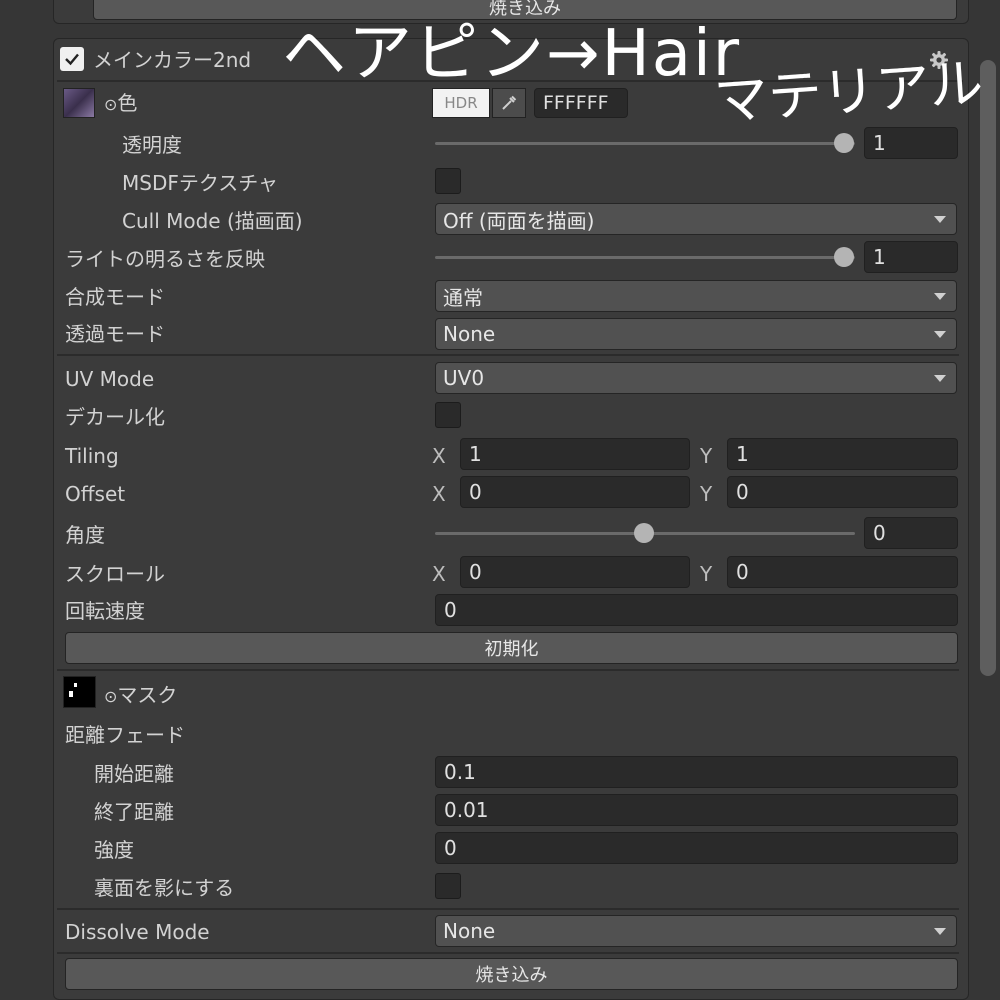  I want to click on dissolve-mode-dropdown: None, so click(696, 931).